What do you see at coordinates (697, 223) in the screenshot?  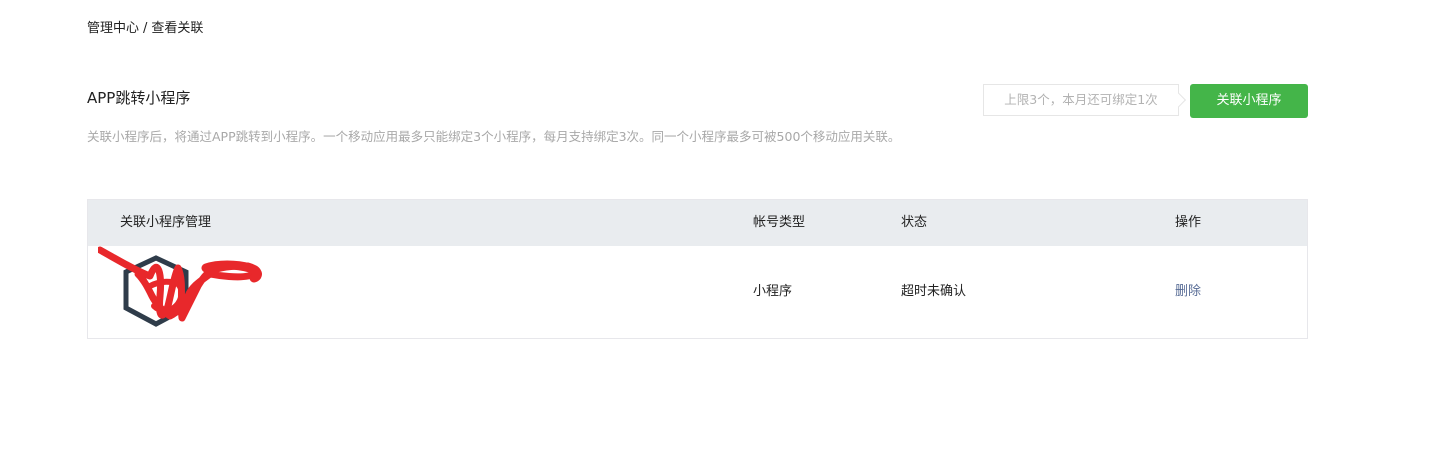 I see `table-header: 关联小程序管理 帐号类型 状态 操作` at bounding box center [697, 223].